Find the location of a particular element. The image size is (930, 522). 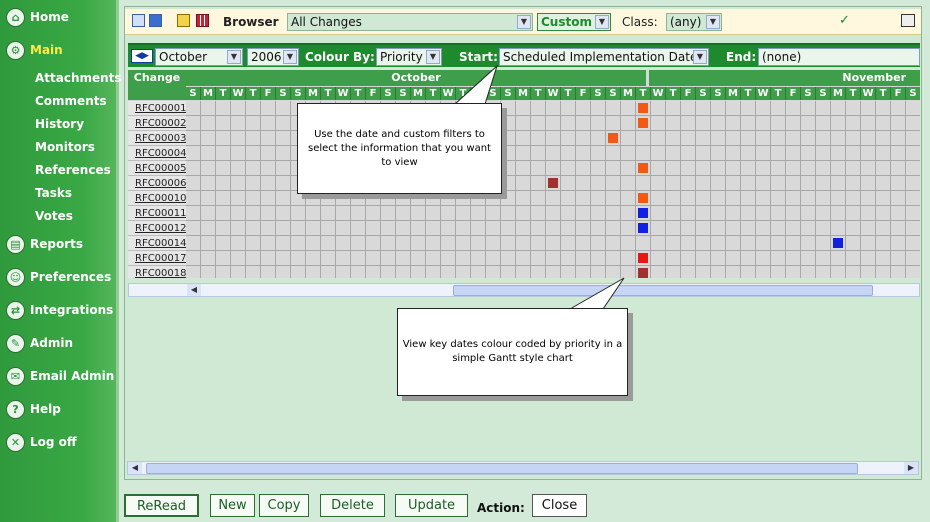

delete-button: Delete is located at coordinates (352, 505).